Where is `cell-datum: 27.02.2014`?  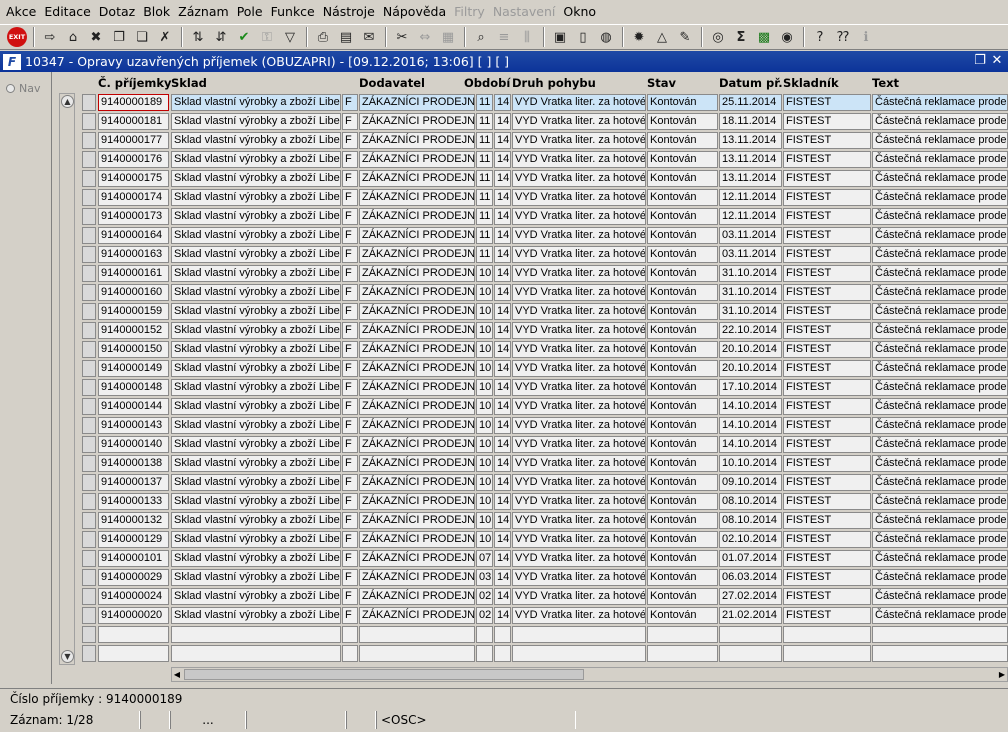
cell-datum: 27.02.2014 is located at coordinates (750, 596).